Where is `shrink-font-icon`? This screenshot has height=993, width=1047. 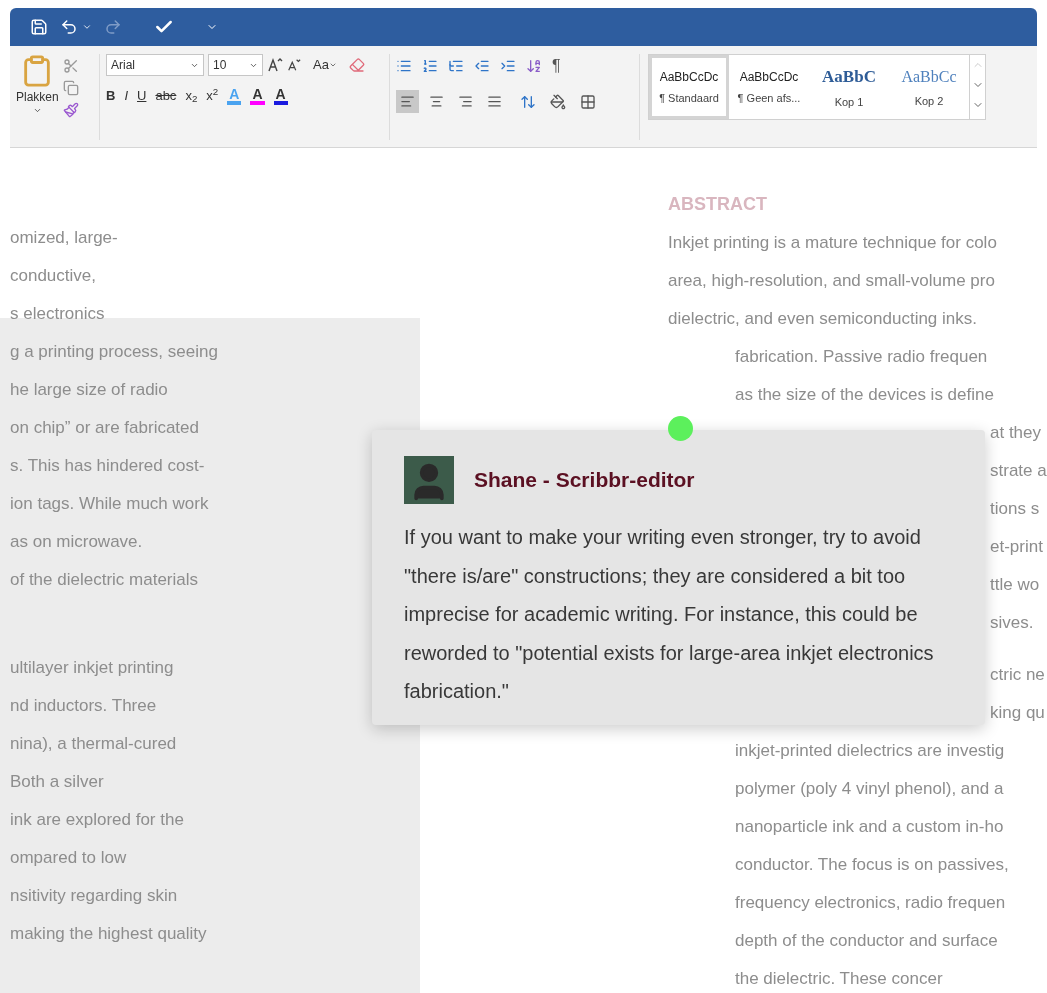
shrink-font-icon is located at coordinates (294, 65).